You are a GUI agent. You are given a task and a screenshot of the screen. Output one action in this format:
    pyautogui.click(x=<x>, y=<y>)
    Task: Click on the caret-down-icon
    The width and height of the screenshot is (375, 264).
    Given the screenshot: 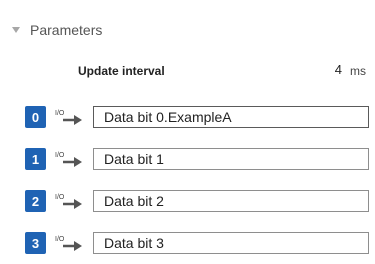 What is the action you would take?
    pyautogui.click(x=16, y=30)
    